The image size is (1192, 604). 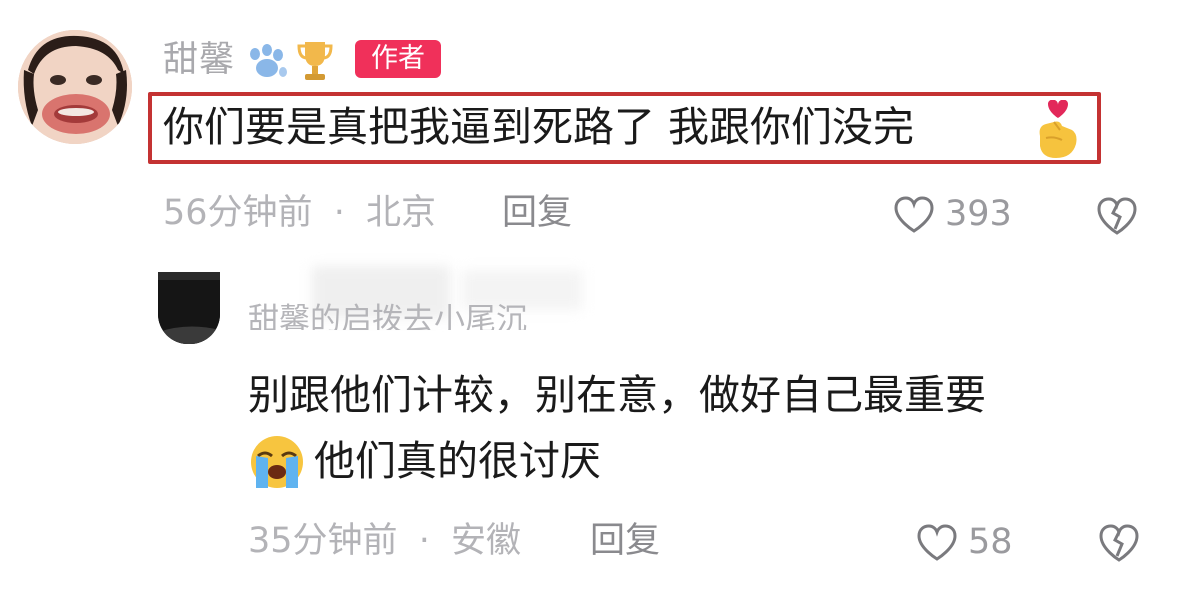 What do you see at coordinates (238, 213) in the screenshot?
I see `comment-time: 56分钟前` at bounding box center [238, 213].